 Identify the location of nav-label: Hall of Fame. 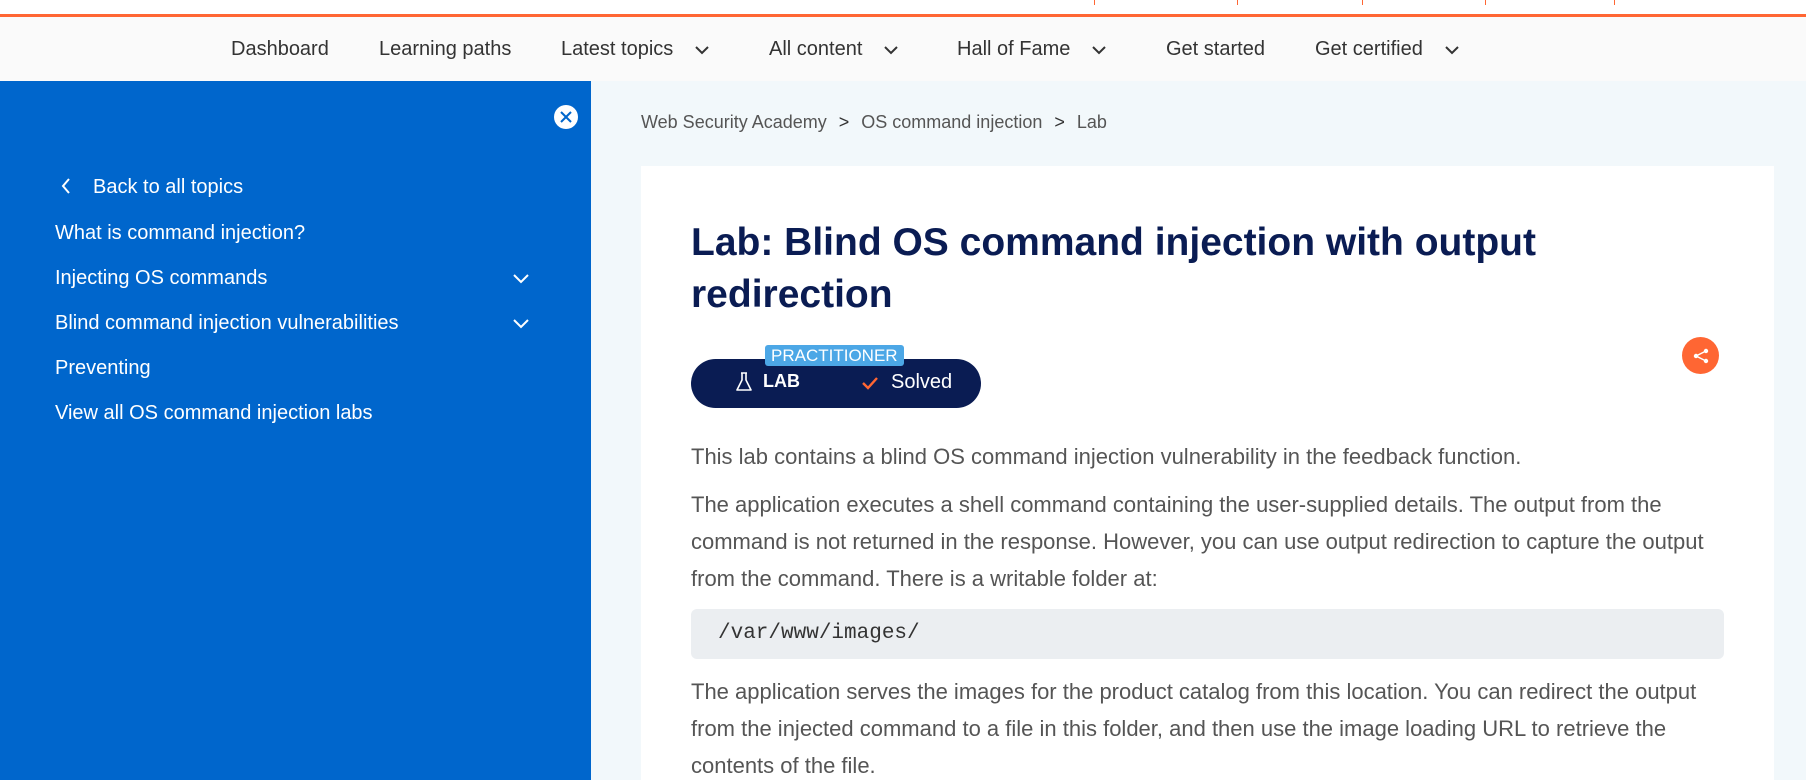
(1014, 49).